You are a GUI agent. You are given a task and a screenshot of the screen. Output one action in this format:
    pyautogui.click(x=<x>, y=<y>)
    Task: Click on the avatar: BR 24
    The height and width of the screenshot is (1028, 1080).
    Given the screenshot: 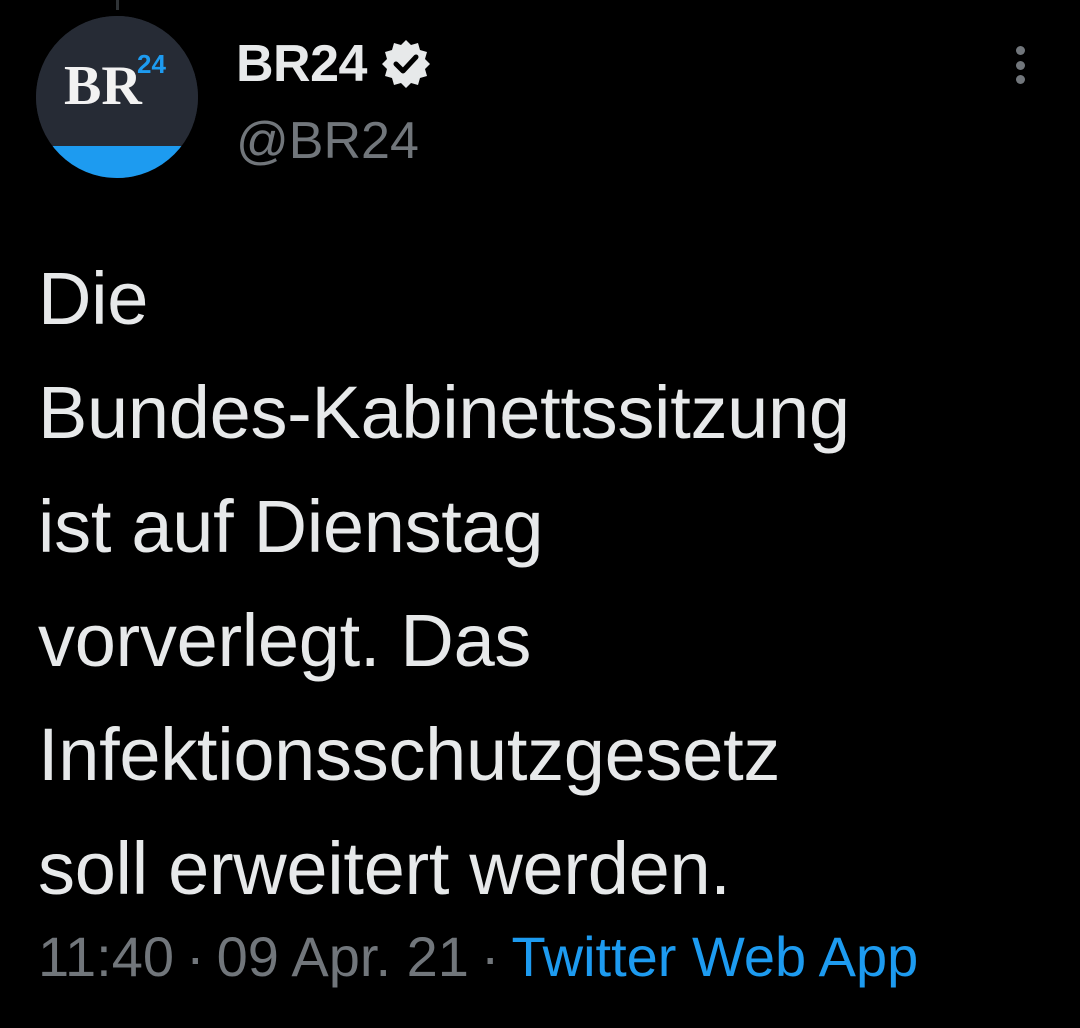 What is the action you would take?
    pyautogui.click(x=117, y=97)
    